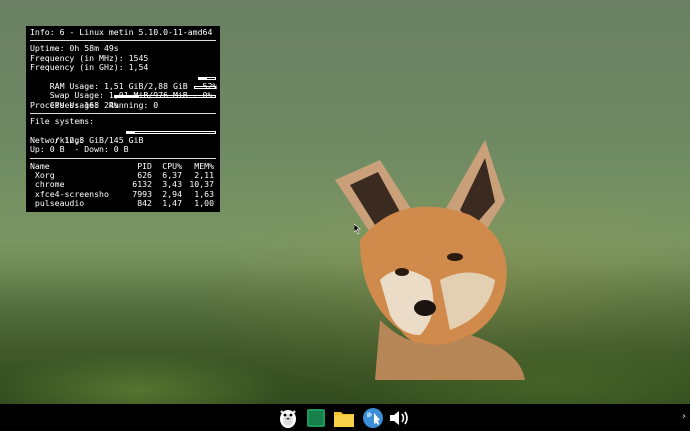 Image resolution: width=690 pixels, height=431 pixels. Describe the element at coordinates (123, 166) in the screenshot. I see `process-table-header: Name PID CPU% MEM%` at that location.